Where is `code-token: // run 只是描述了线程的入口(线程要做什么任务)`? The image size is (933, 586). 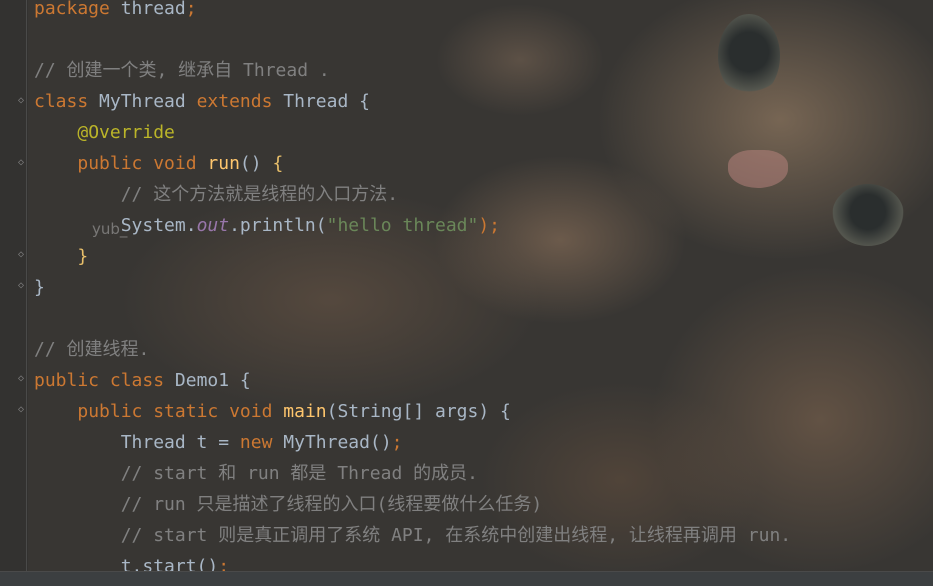
code-token: // run 只是描述了线程的入口(线程要做什么任务) is located at coordinates (331, 504).